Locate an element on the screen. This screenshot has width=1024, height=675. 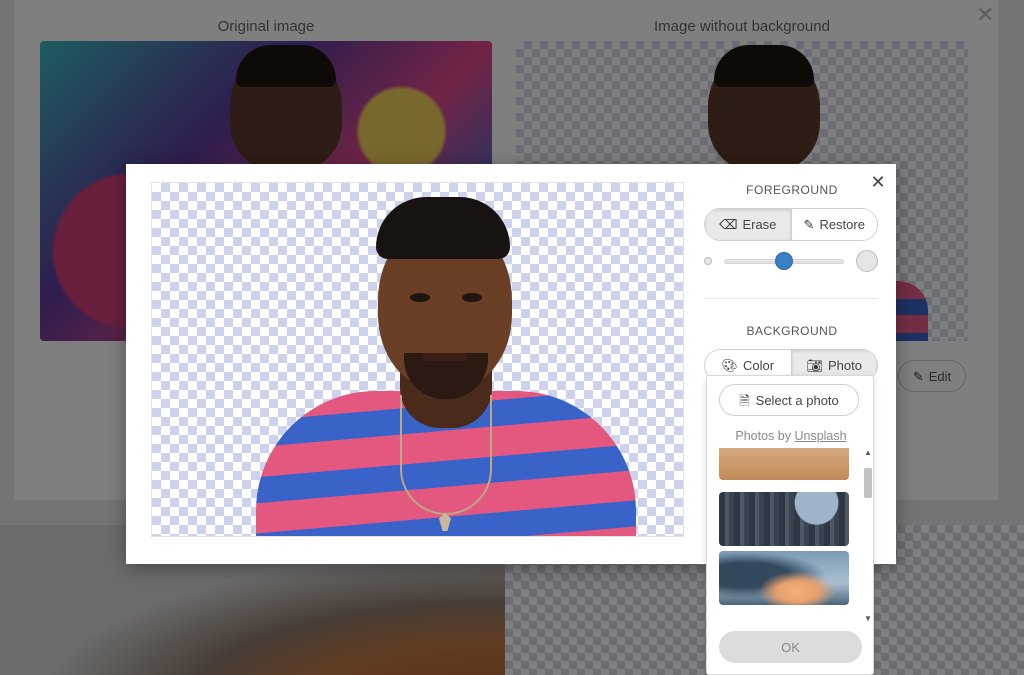
color-label: Color is located at coordinates (758, 365).